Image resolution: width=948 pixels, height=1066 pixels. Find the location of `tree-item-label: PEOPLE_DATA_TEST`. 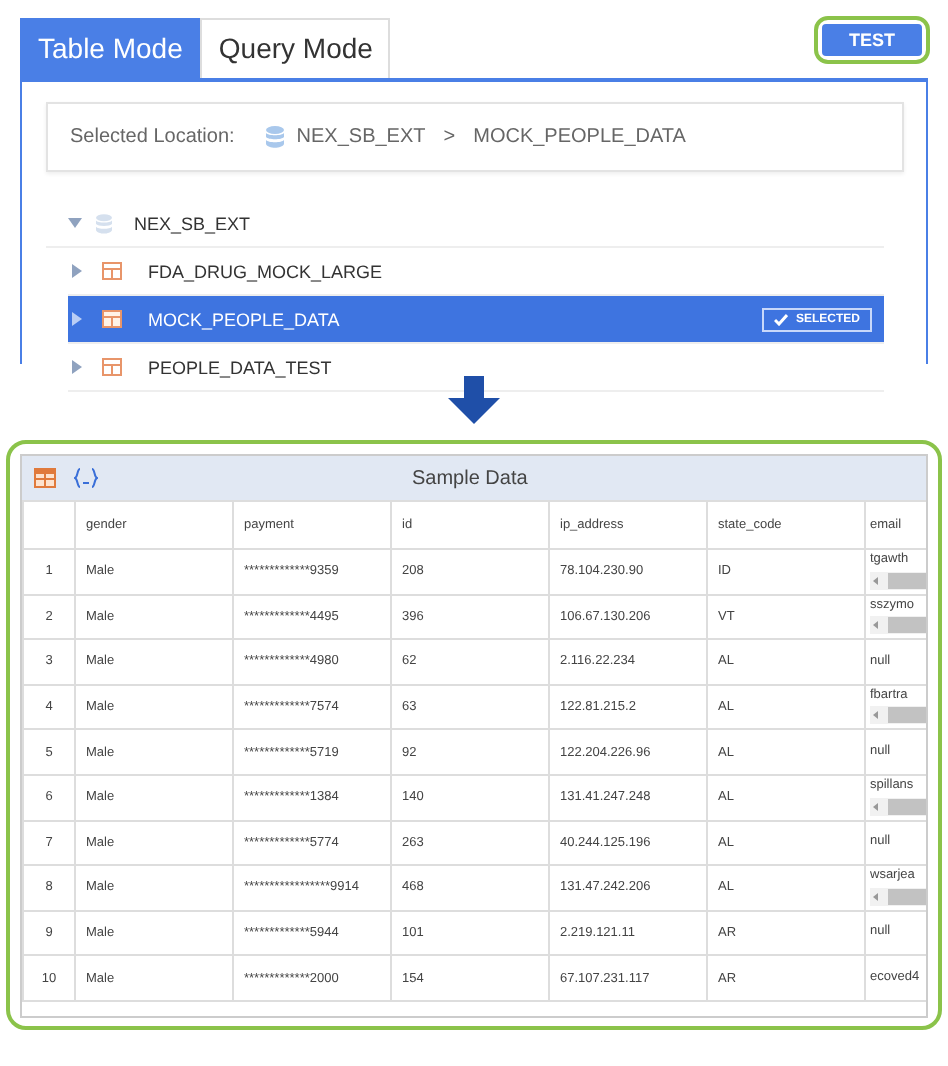

tree-item-label: PEOPLE_DATA_TEST is located at coordinates (240, 367).